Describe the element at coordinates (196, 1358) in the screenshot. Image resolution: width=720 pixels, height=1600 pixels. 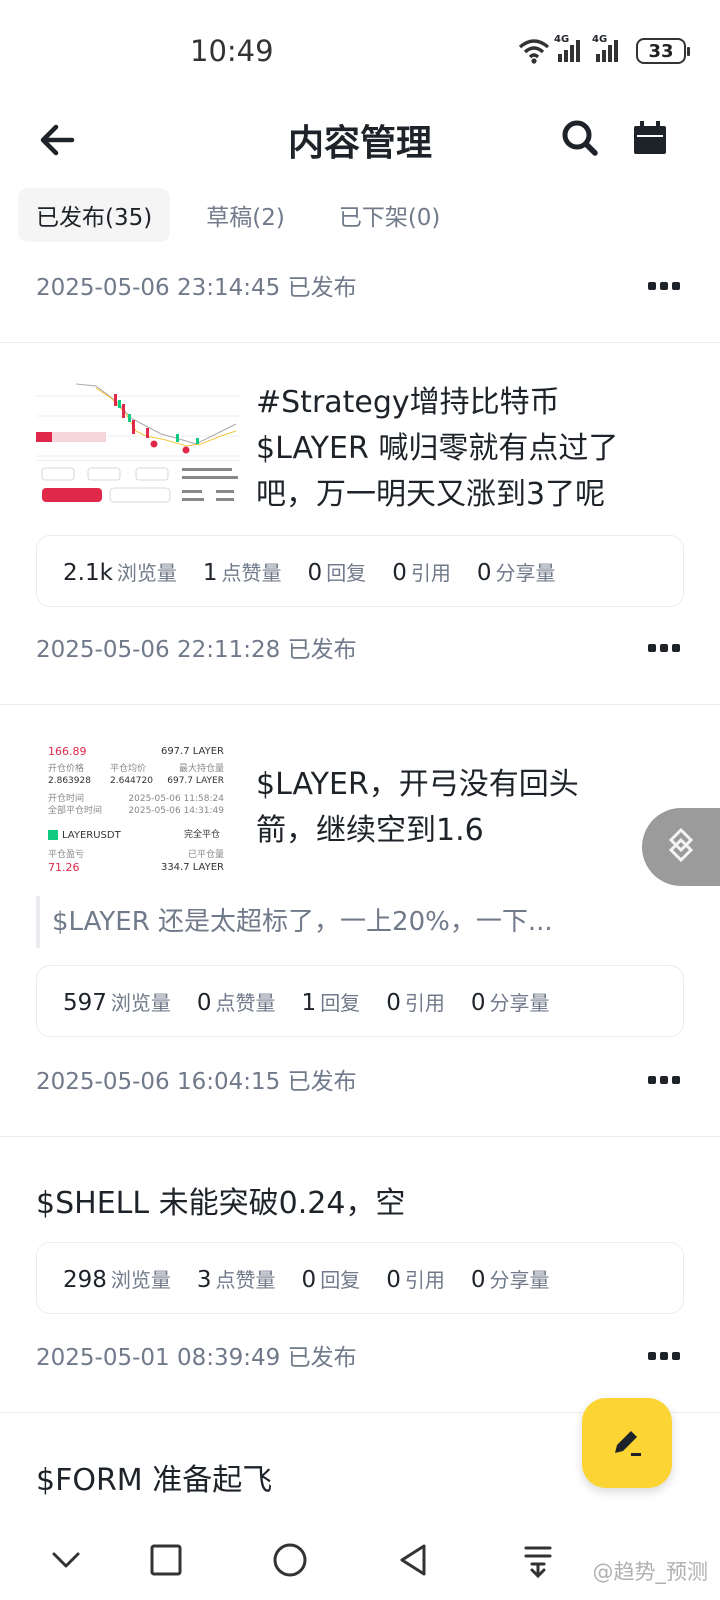
I see `post-timestamp: 2025-05-01 08:39:49 已发布` at that location.